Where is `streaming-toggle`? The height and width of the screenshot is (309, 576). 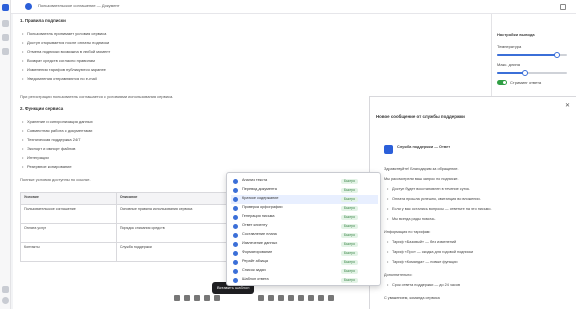 streaming-toggle is located at coordinates (502, 82).